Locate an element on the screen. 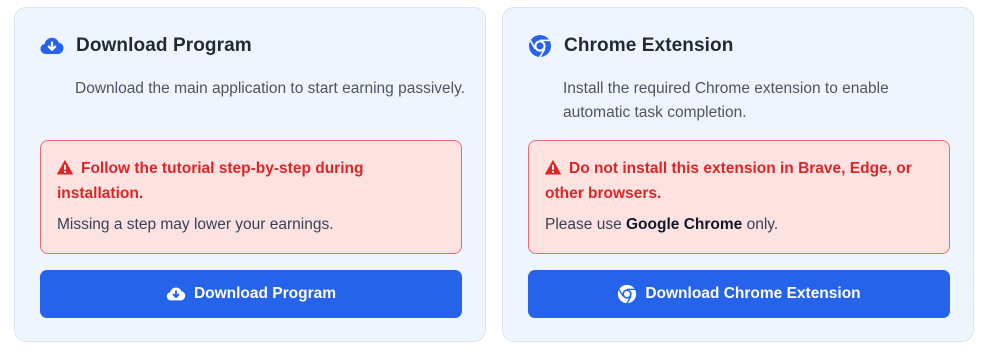 Image resolution: width=990 pixels, height=353 pixels. card-title: Download Program is located at coordinates (164, 45).